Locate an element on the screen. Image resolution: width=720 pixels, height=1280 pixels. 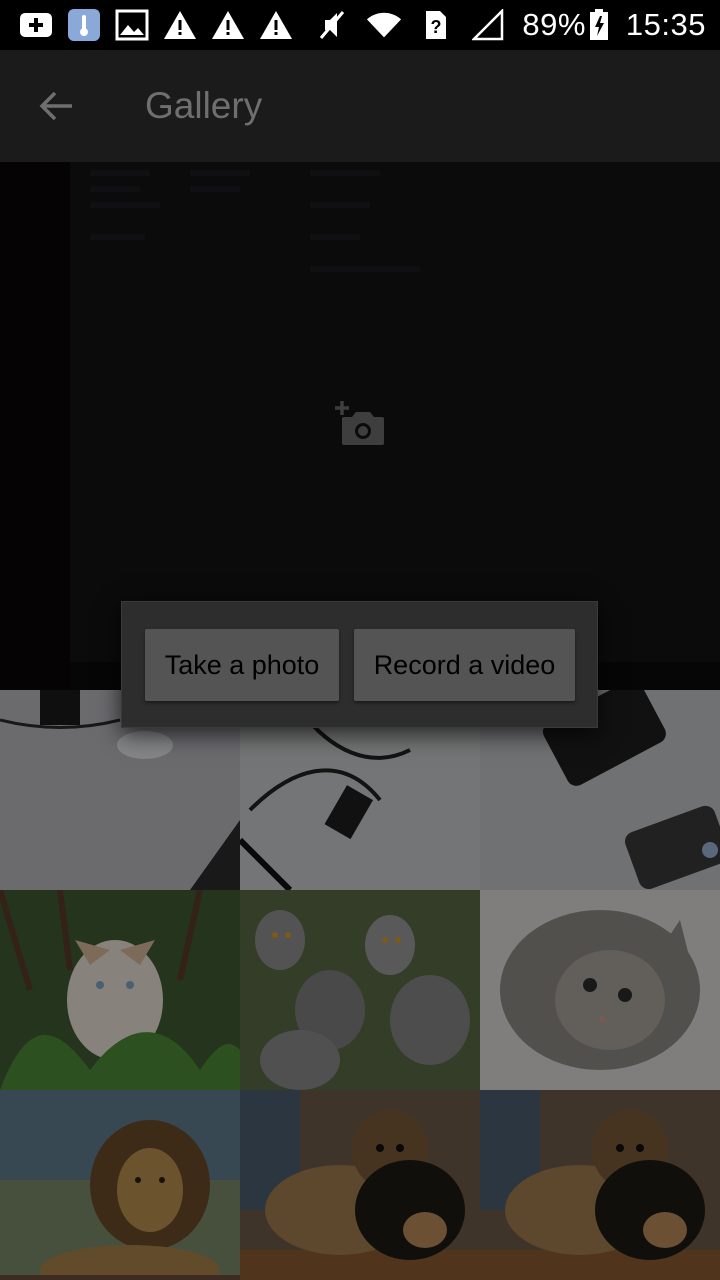
wifi-icon is located at coordinates (384, 25).